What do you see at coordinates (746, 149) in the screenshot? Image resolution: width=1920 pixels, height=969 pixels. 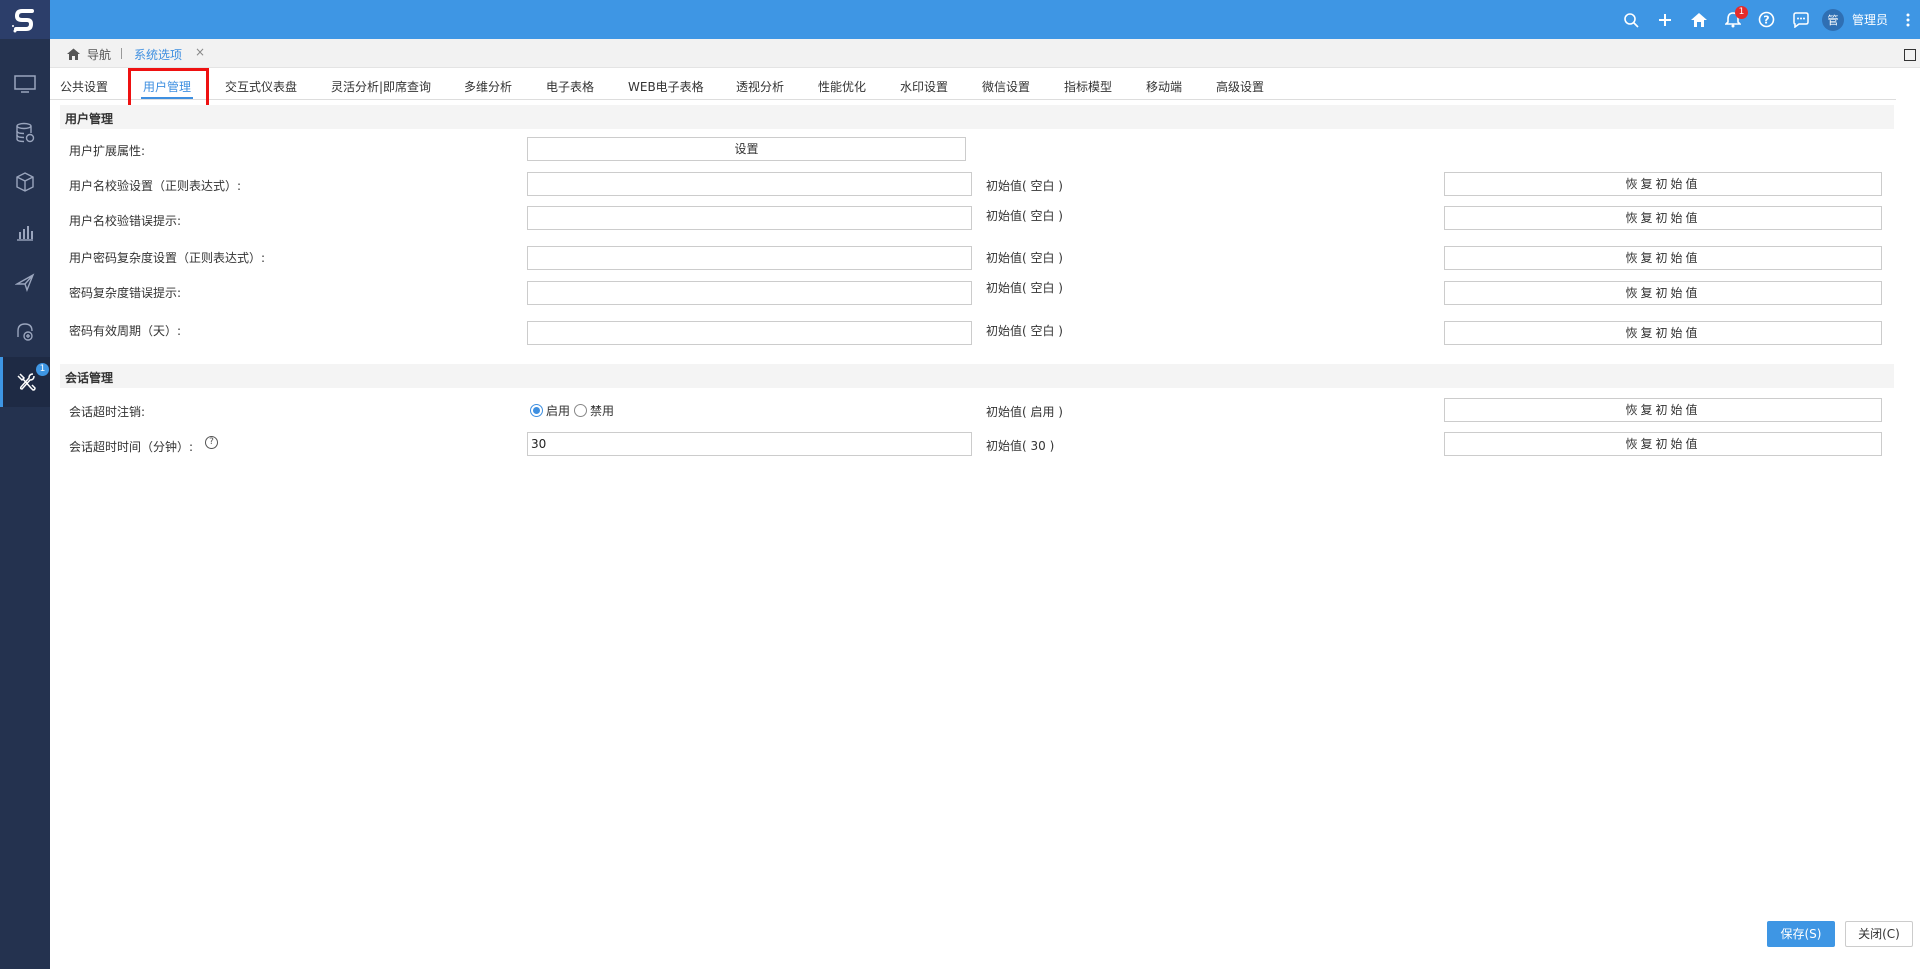 I see `ext-attr-set-button: 设置` at bounding box center [746, 149].